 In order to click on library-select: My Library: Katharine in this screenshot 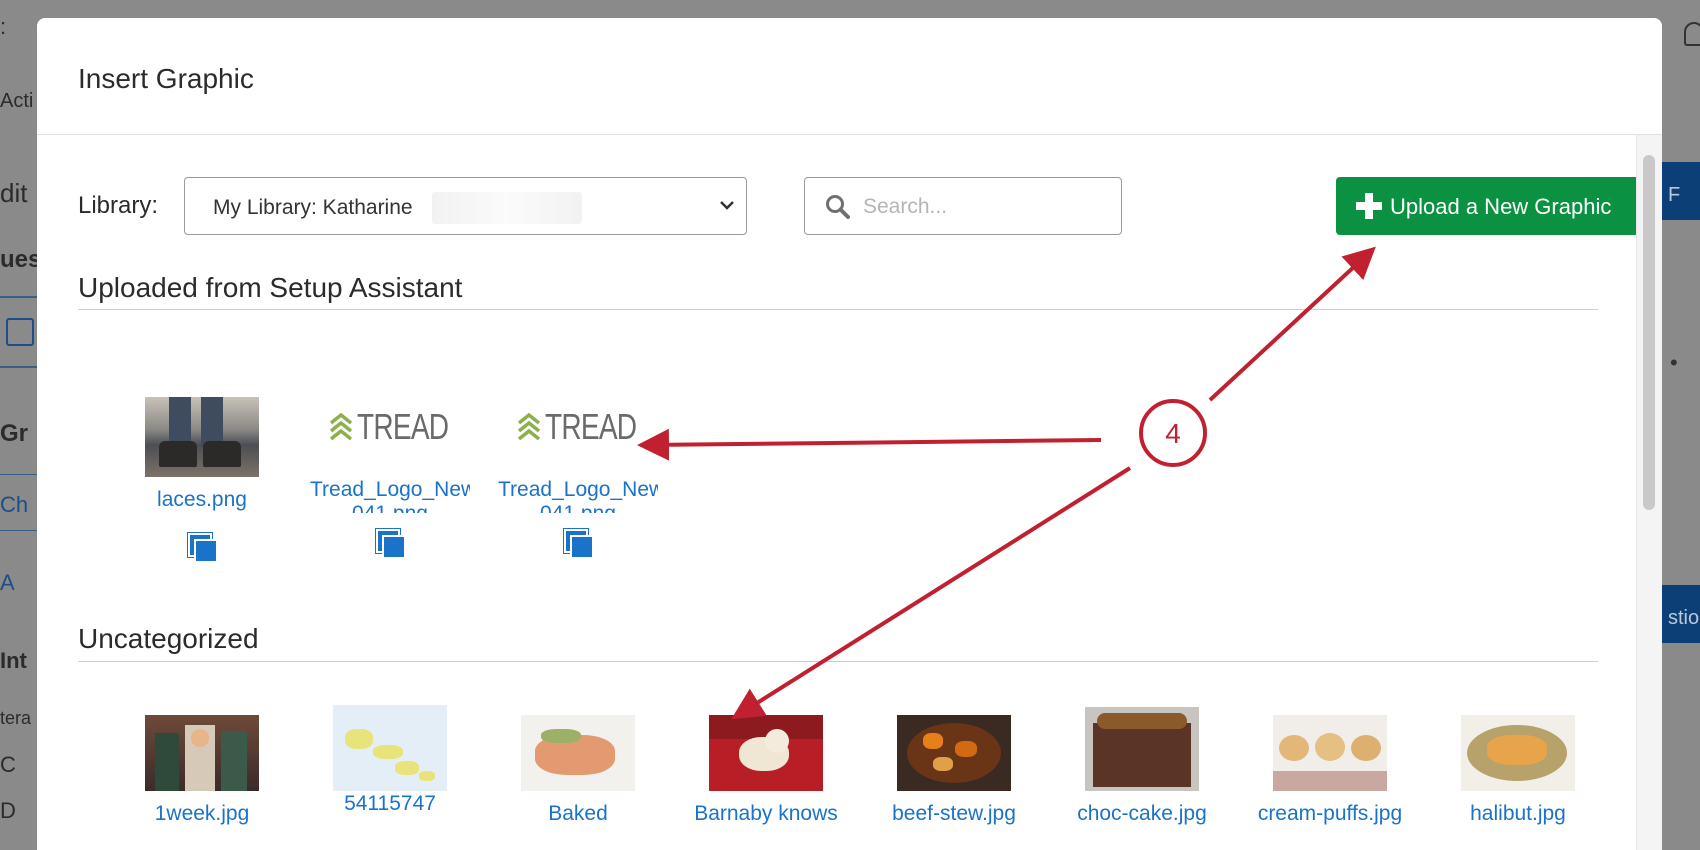, I will do `click(465, 206)`.